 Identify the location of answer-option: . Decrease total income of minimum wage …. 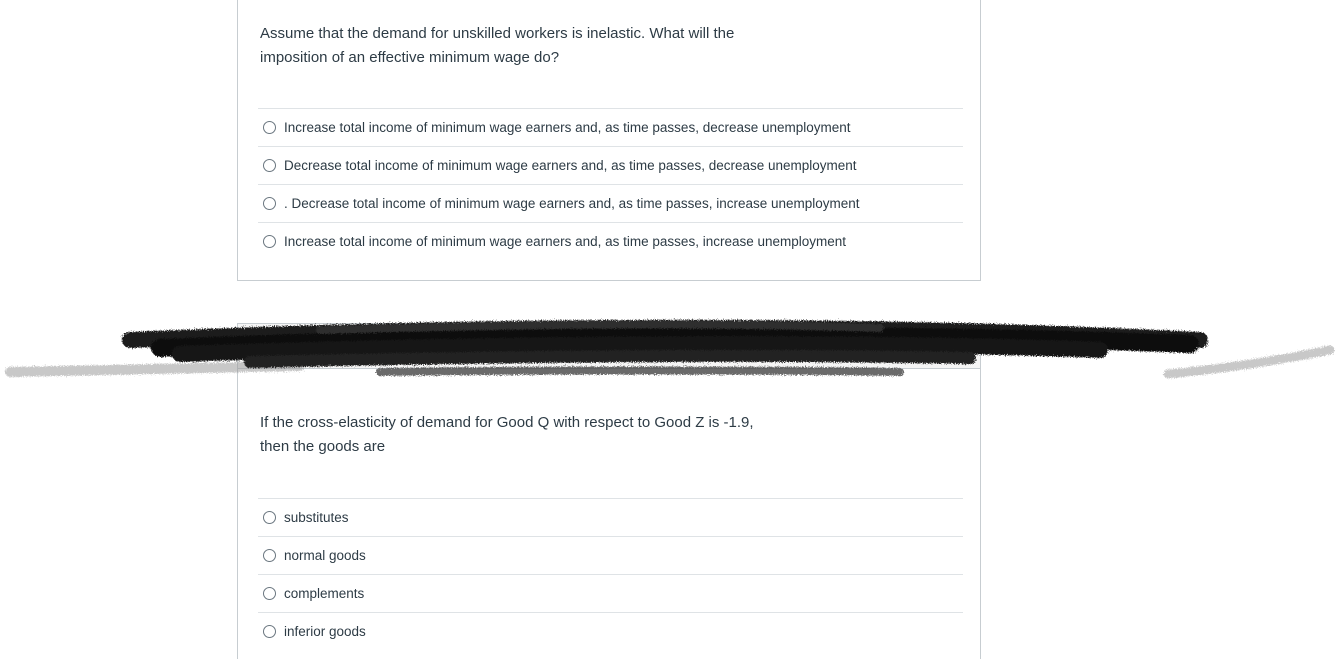
(610, 203).